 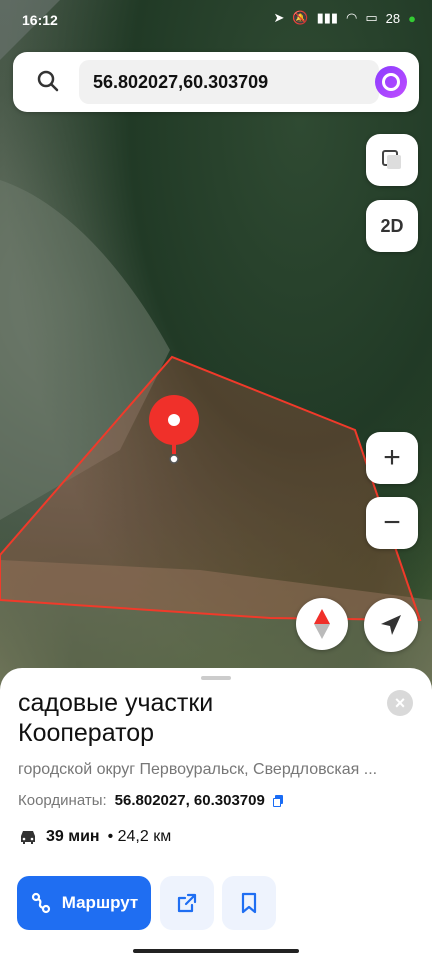 I want to click on search-icon, so click(x=48, y=81).